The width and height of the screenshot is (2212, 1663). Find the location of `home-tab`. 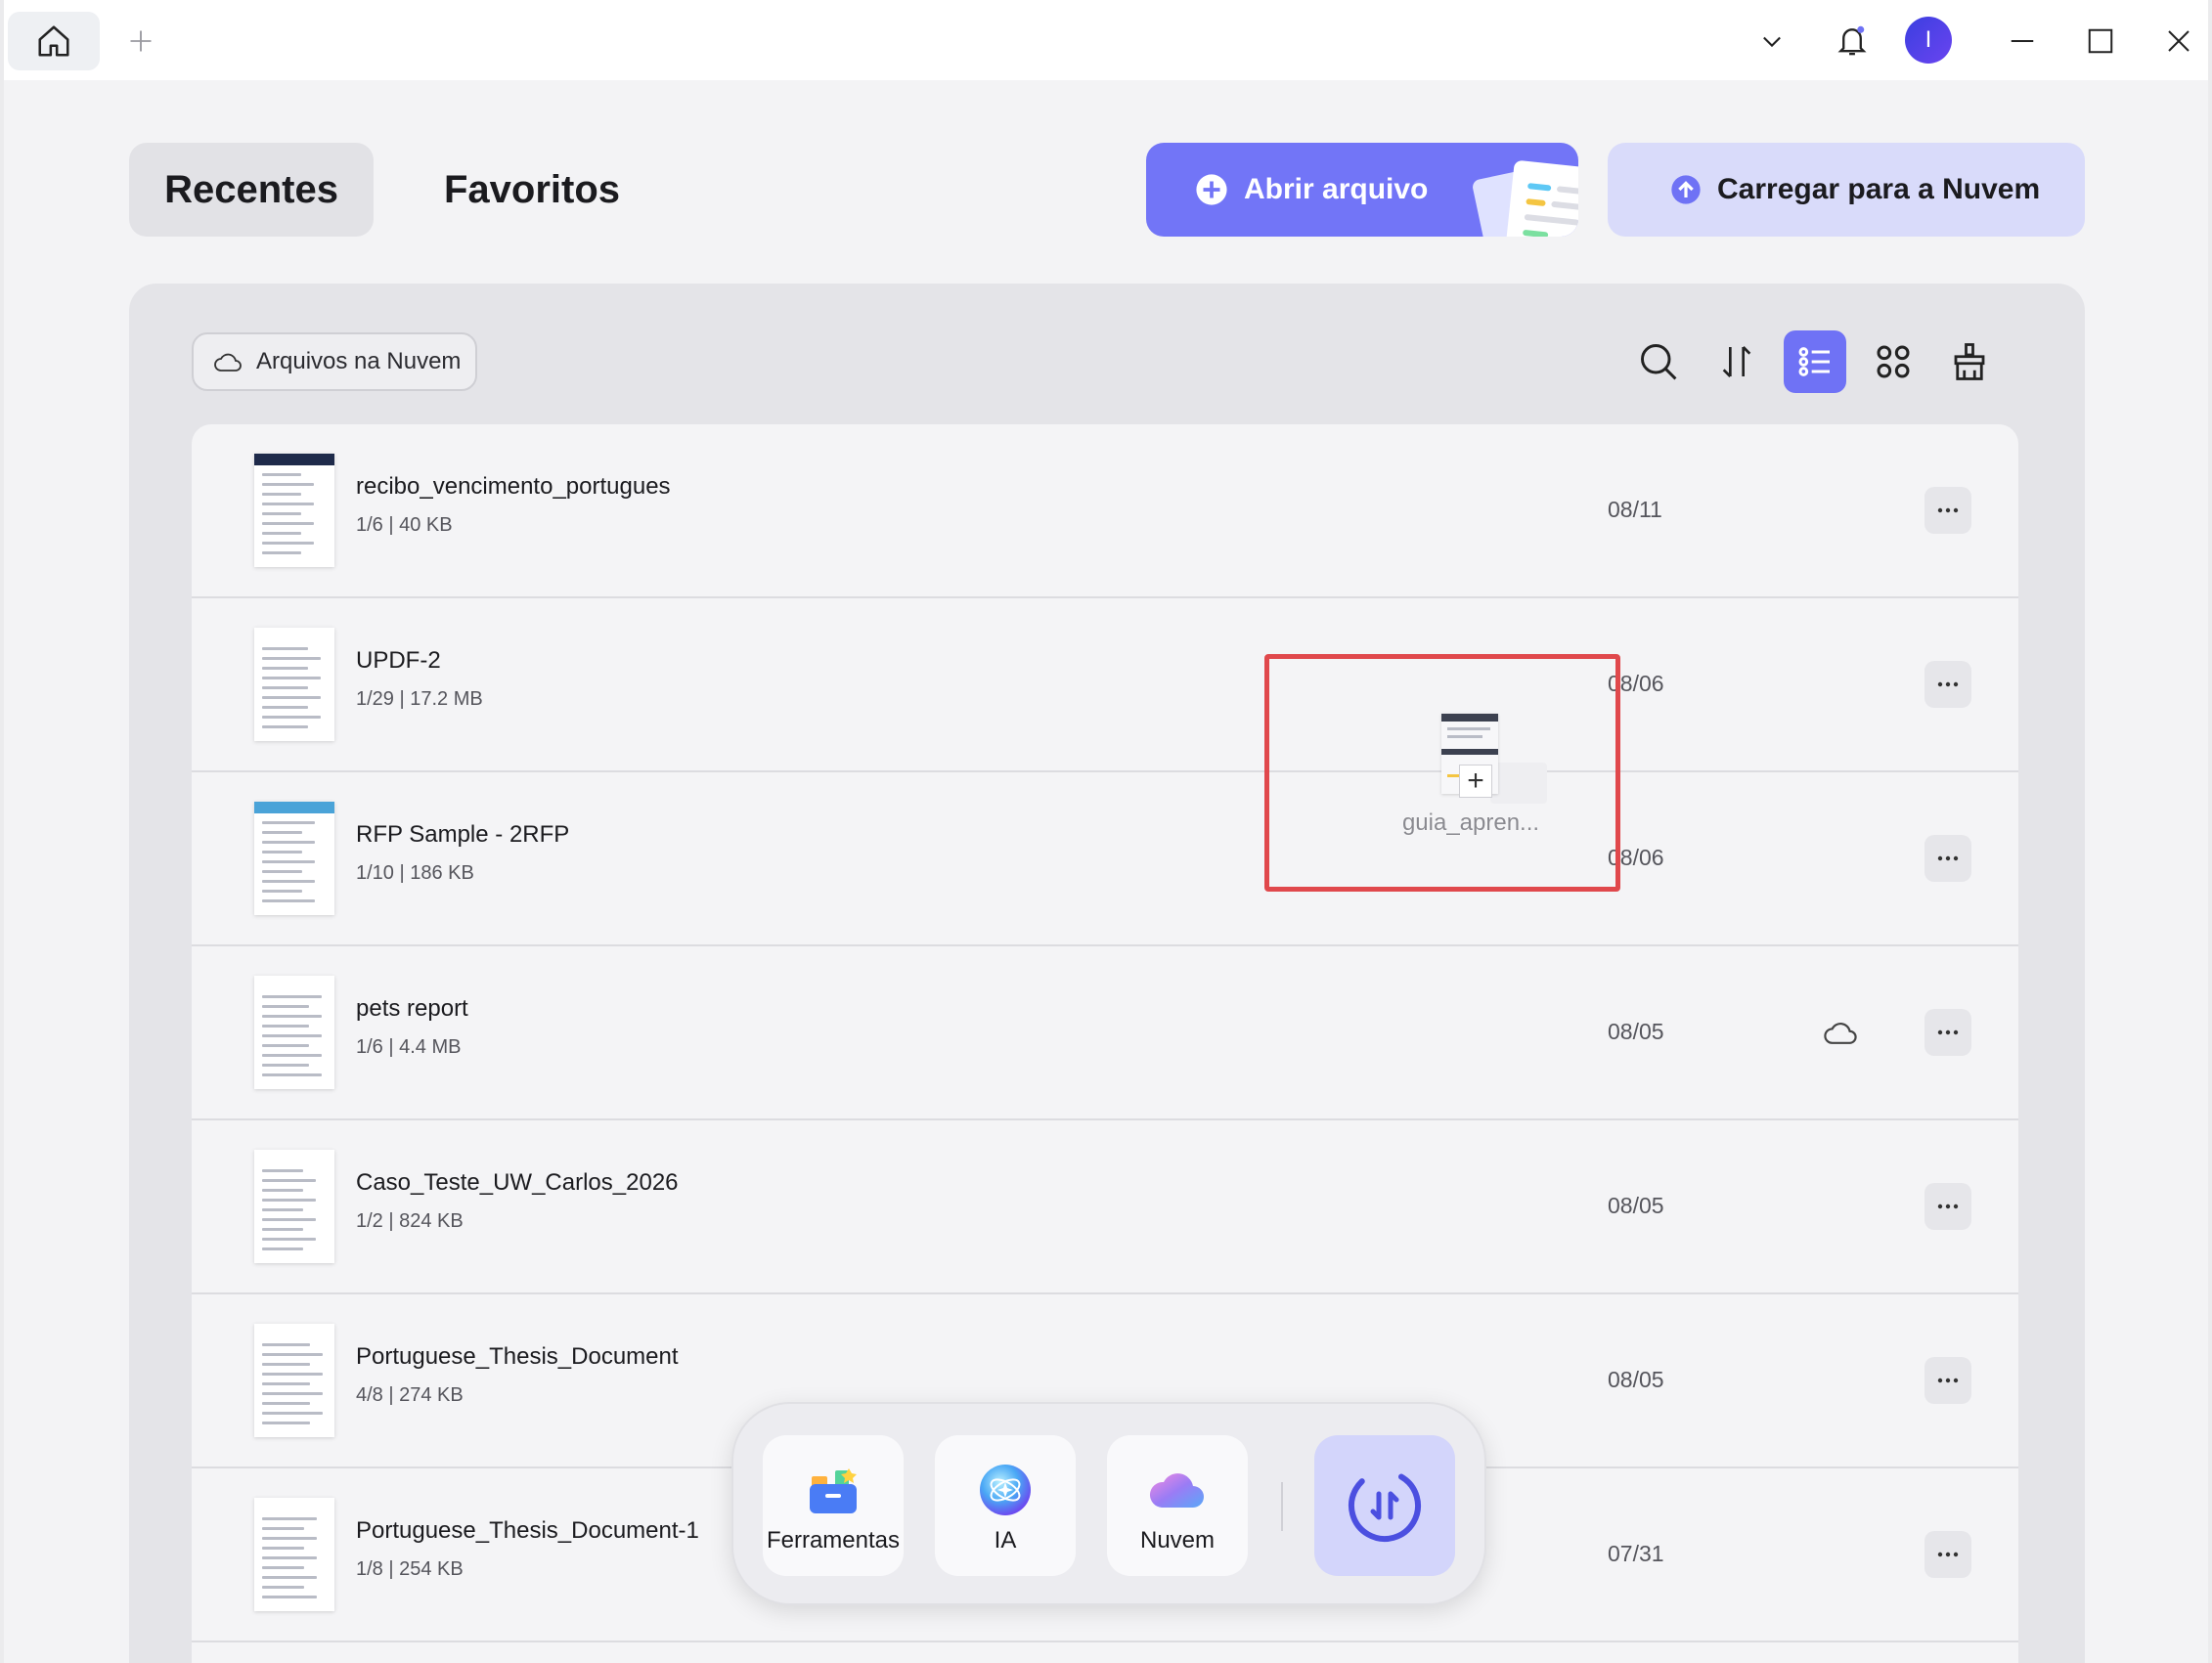

home-tab is located at coordinates (54, 41).